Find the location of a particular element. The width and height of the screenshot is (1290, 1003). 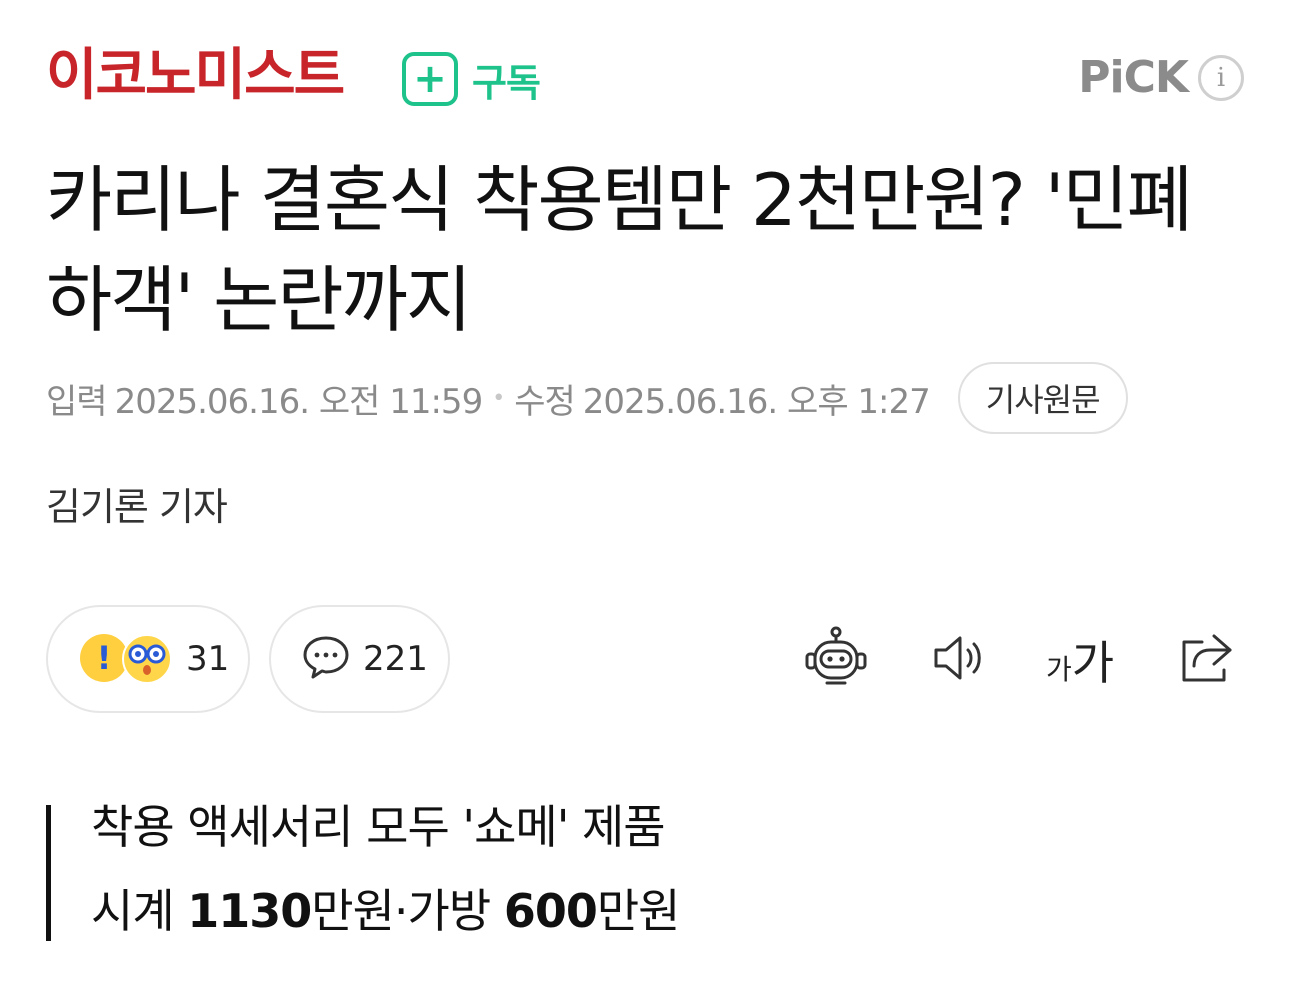

press-logo: 이코노미스트 is located at coordinates (195, 76).